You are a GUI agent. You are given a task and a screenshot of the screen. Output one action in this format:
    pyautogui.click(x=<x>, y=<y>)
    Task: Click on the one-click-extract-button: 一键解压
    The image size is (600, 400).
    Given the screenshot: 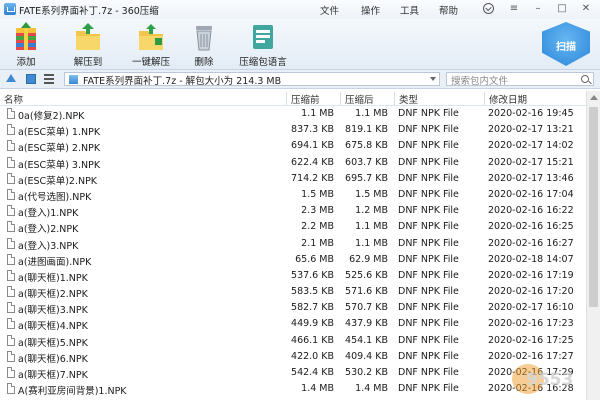 What is the action you would take?
    pyautogui.click(x=151, y=44)
    